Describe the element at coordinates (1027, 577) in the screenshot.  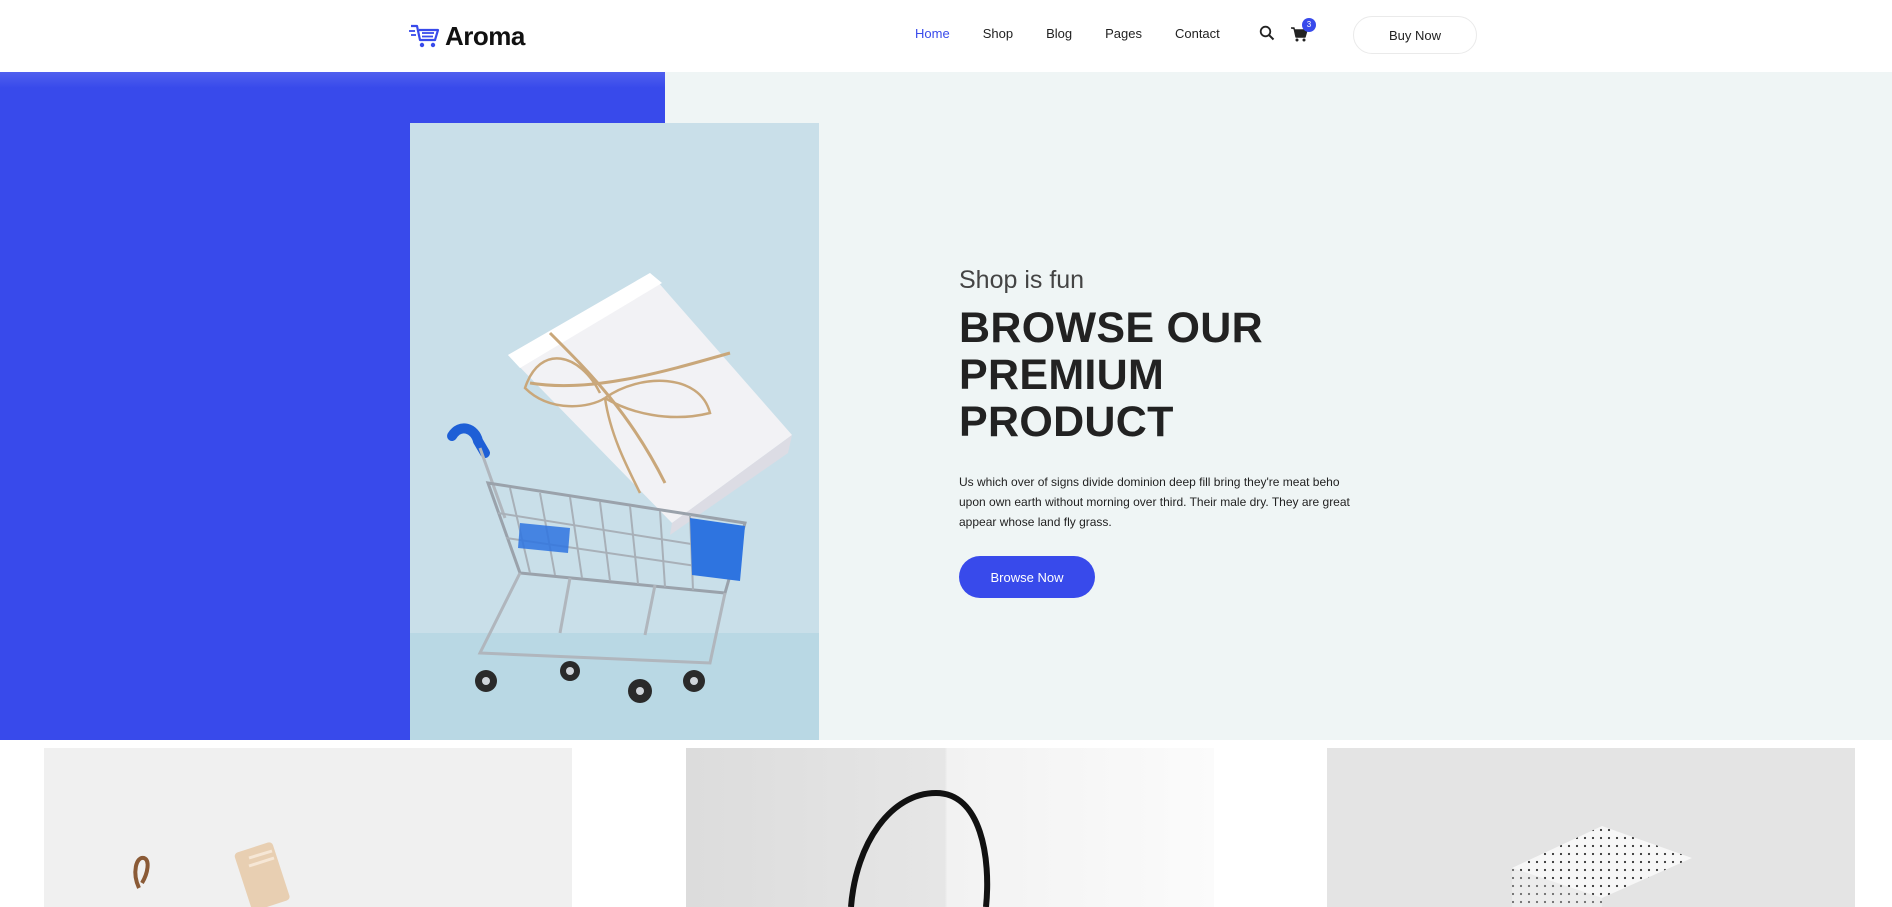
I see `browse-now-button: Browse Now` at that location.